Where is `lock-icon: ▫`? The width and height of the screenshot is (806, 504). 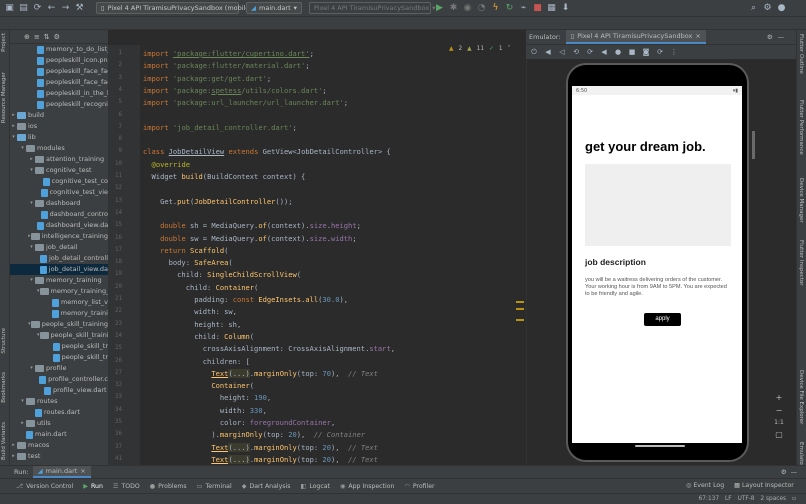
lock-icon: ▫ is located at coordinates (794, 499).